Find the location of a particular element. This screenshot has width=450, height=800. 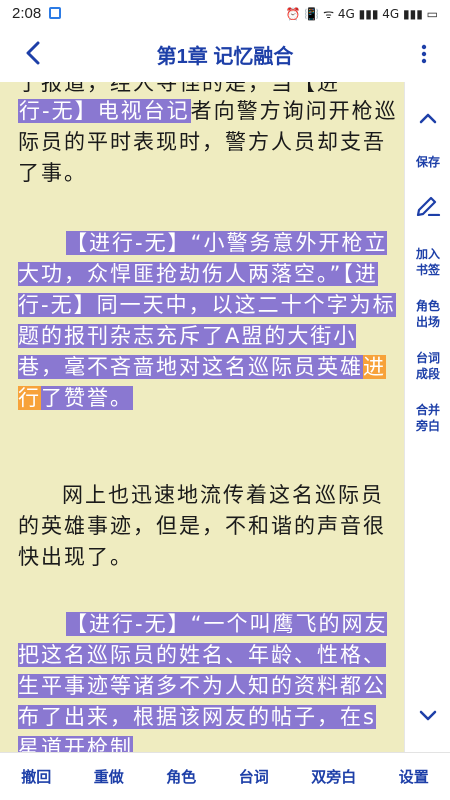

side-panel: 保存 加入书签 角色出场 台词成段 合并旁白 is located at coordinates (427, 417).